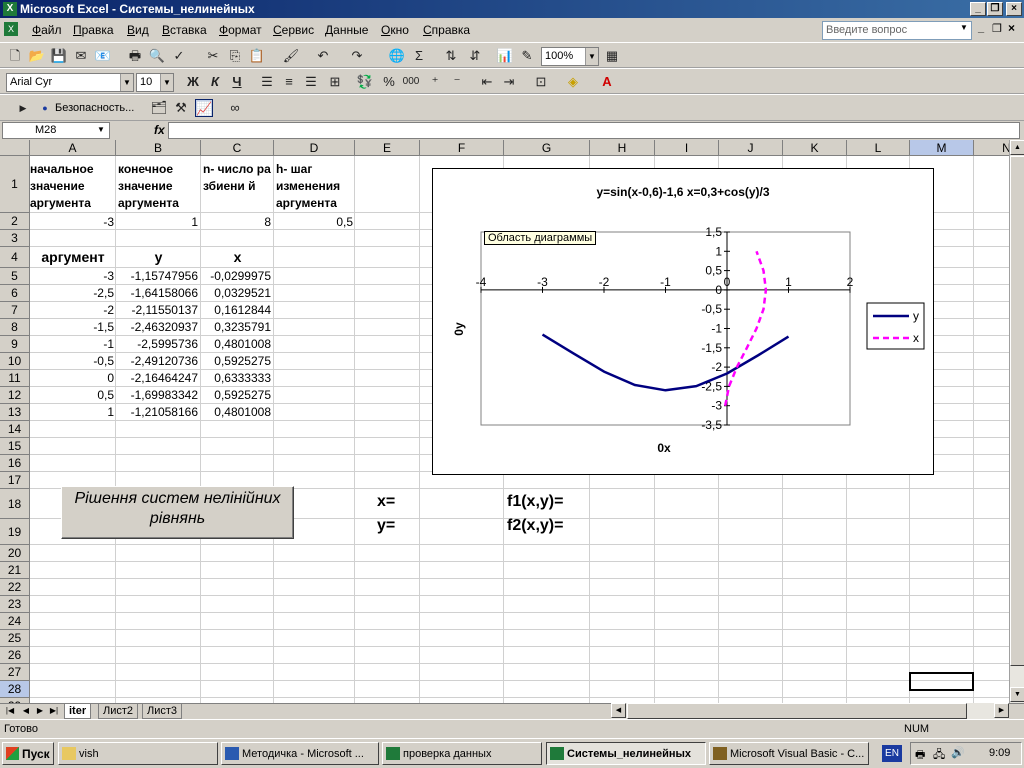 This screenshot has height=768, width=1024. I want to click on open-icon: 📂, so click(37, 56).